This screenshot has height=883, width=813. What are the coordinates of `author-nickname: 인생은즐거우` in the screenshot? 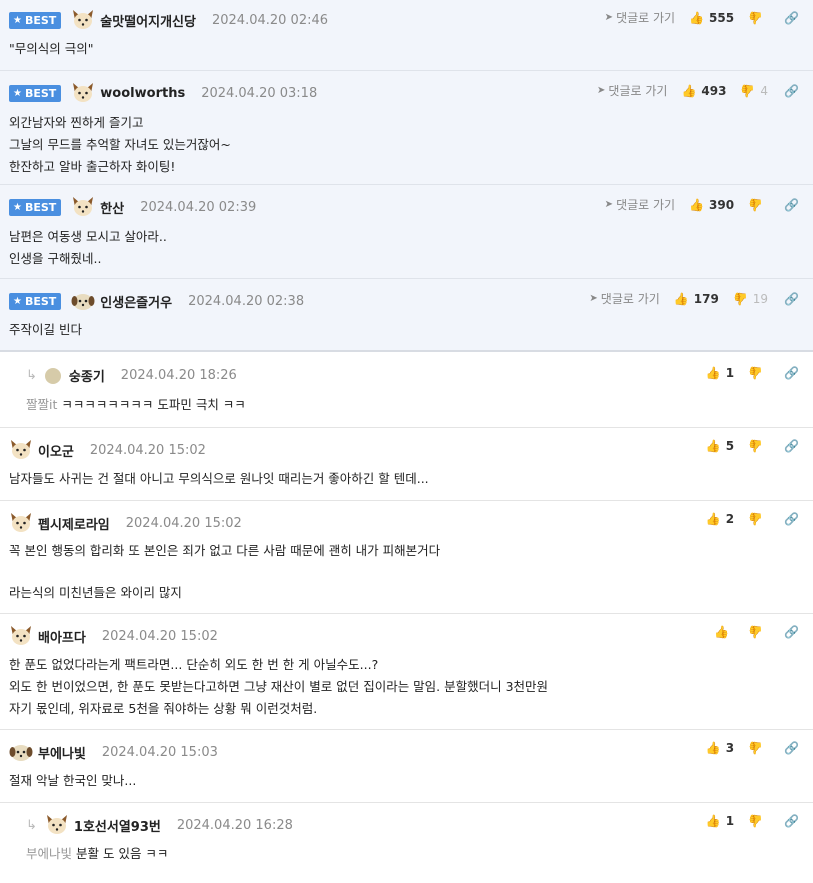 It's located at (136, 301).